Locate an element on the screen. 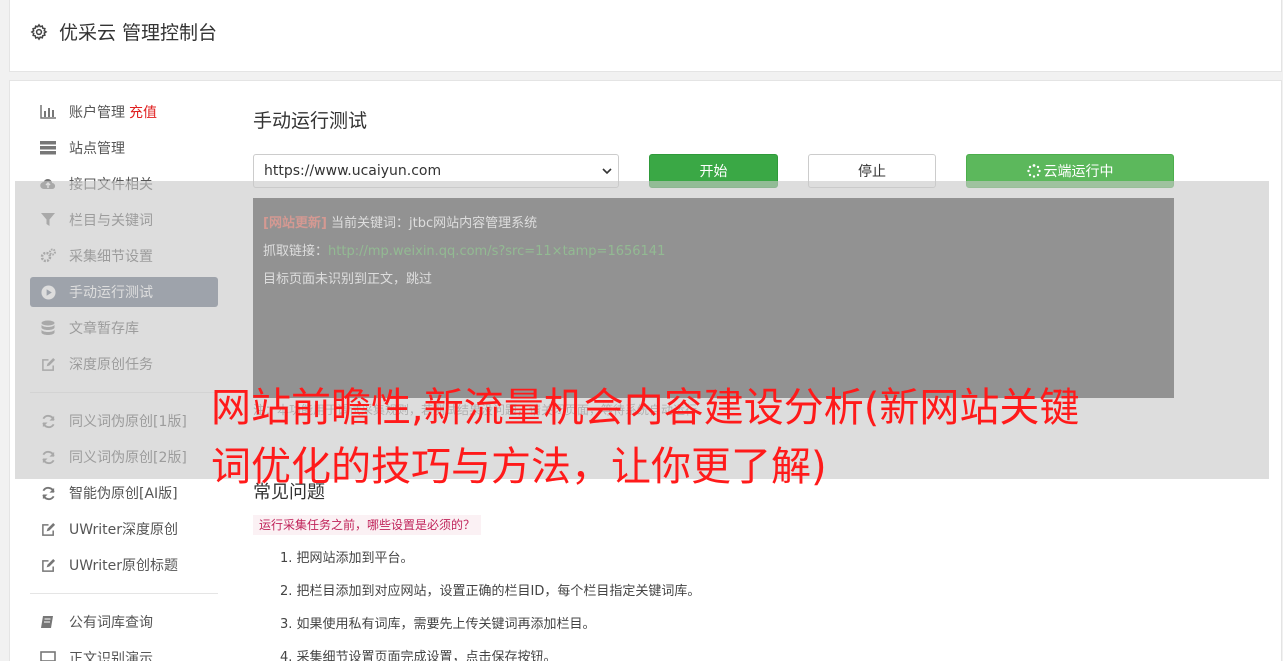 This screenshot has height=661, width=1283. top-header: 优采云 管理控制台 is located at coordinates (645, 36).